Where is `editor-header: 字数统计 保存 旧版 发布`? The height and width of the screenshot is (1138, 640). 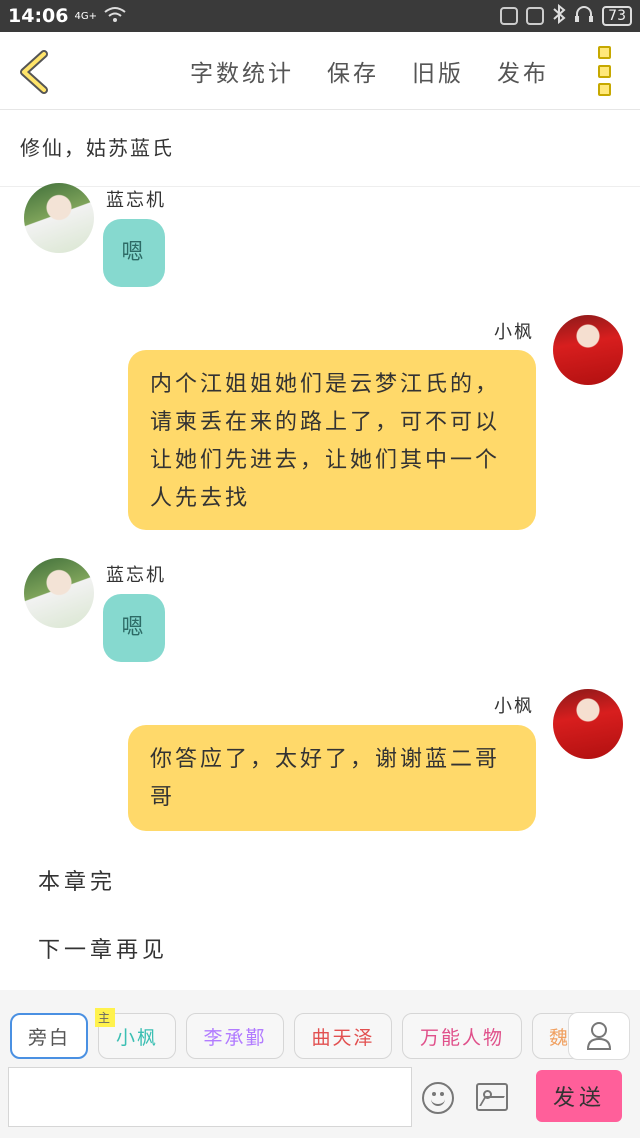 editor-header: 字数统计 保存 旧版 发布 is located at coordinates (320, 71).